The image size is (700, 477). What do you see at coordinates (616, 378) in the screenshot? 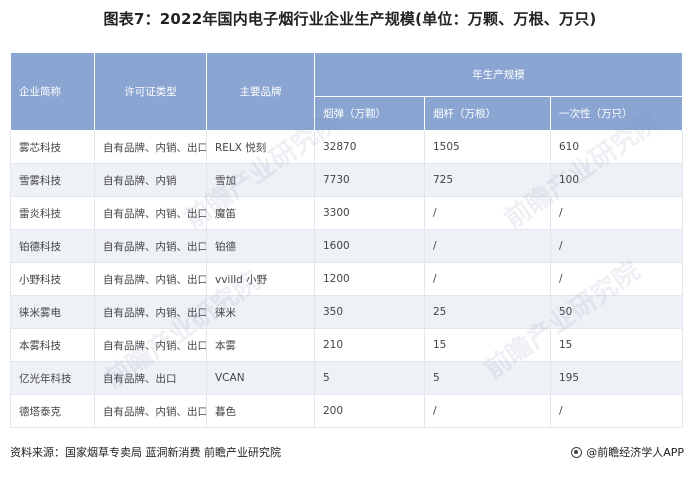
I see `cell-disposable: 195` at bounding box center [616, 378].